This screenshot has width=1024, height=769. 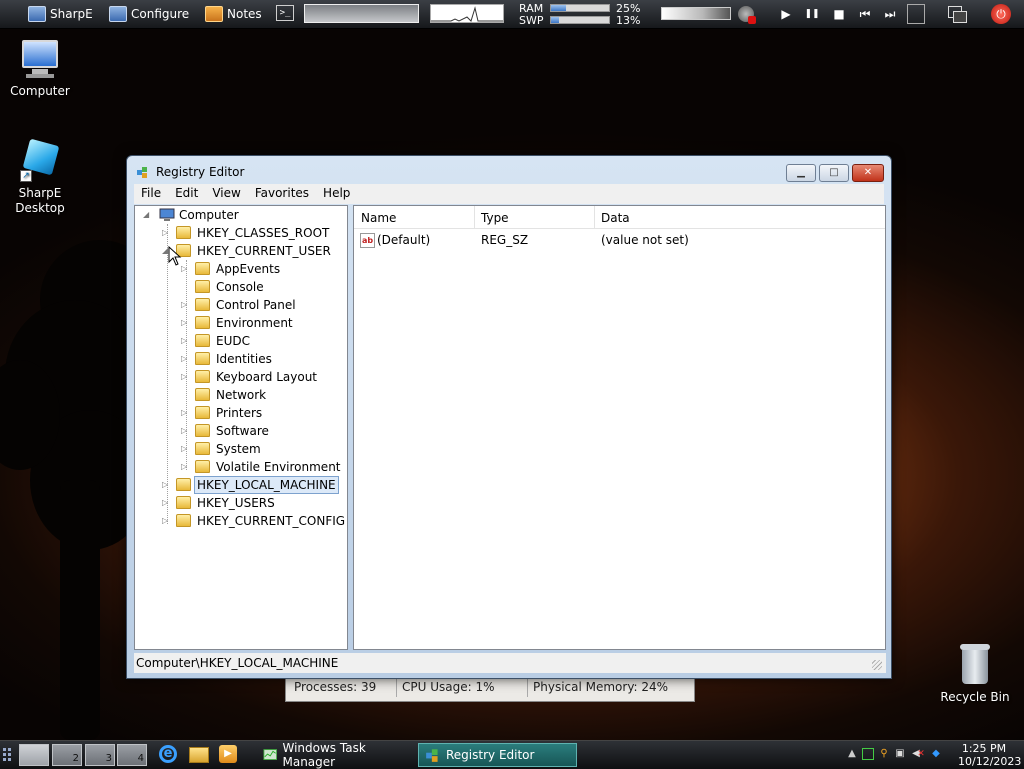 I want to click on pause-icon: ❚❚, so click(x=812, y=14).